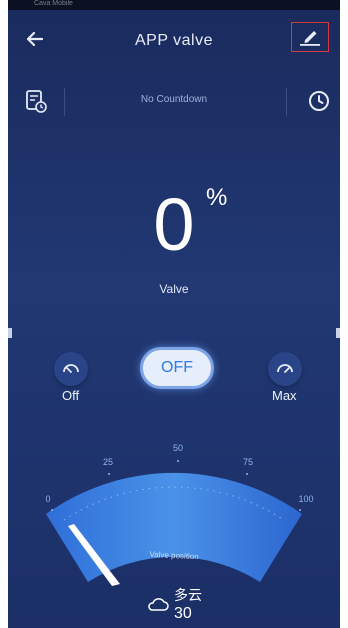 The image size is (348, 628). I want to click on off-position-label: Off, so click(71, 395).